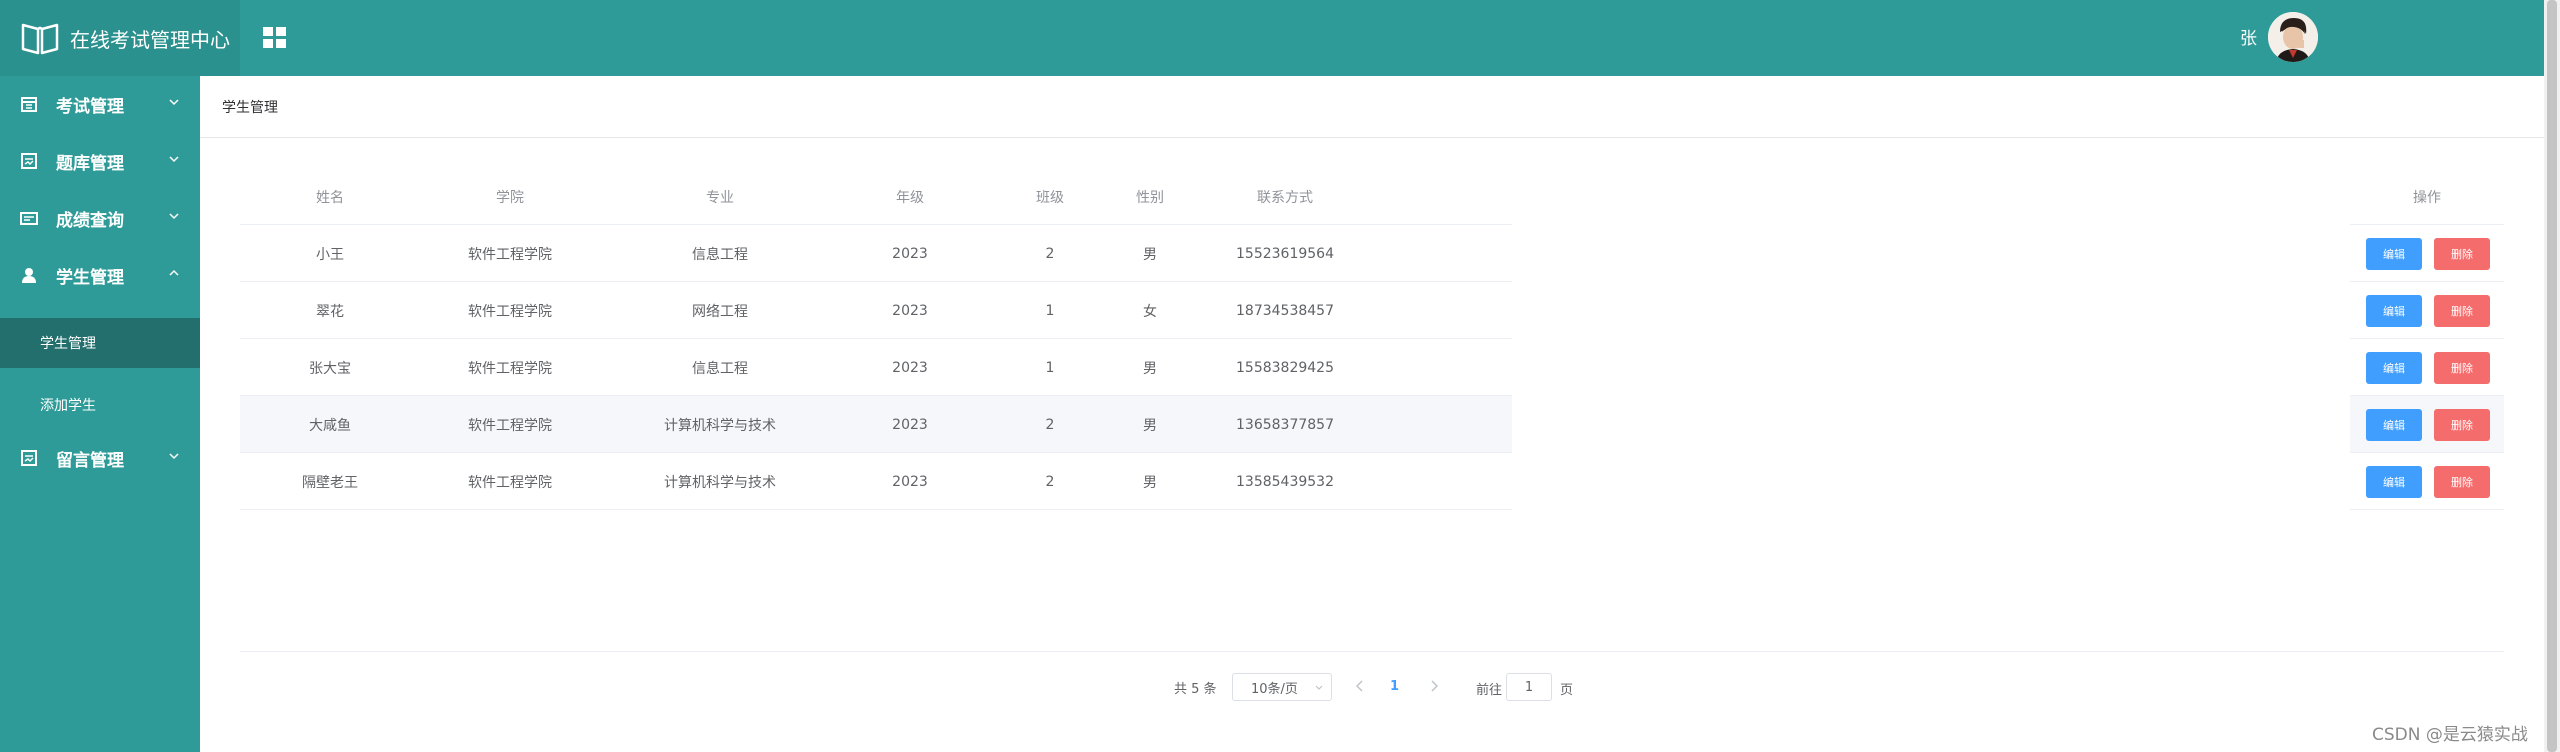 This screenshot has width=2560, height=752. Describe the element at coordinates (720, 311) in the screenshot. I see `cell-major: 网络工程` at that location.